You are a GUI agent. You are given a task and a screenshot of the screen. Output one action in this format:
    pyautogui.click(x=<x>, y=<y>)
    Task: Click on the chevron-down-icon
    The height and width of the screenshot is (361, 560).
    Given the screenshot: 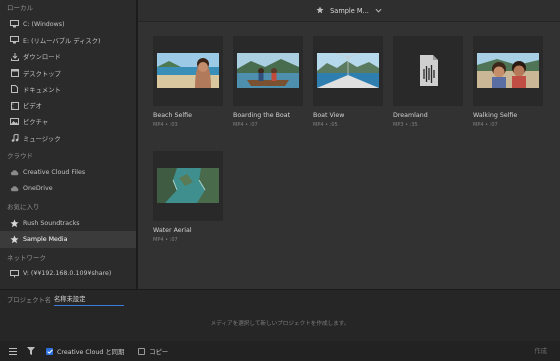 What is the action you would take?
    pyautogui.click(x=378, y=11)
    